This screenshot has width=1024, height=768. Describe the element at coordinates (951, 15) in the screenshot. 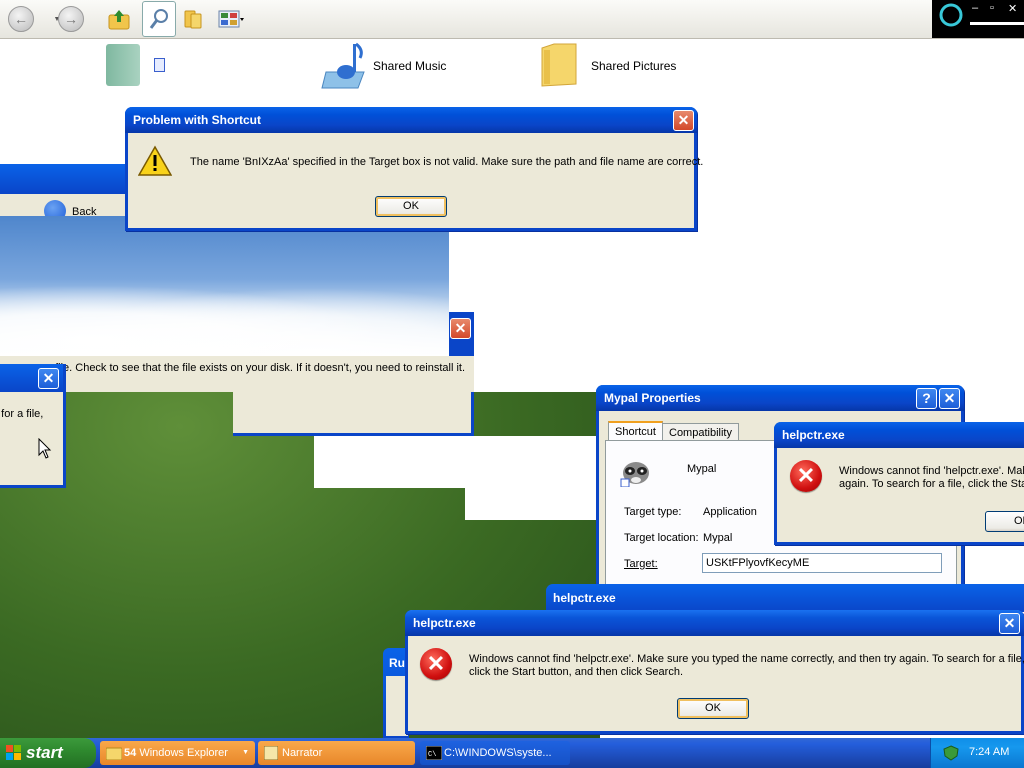

I see `throbber-icon` at that location.